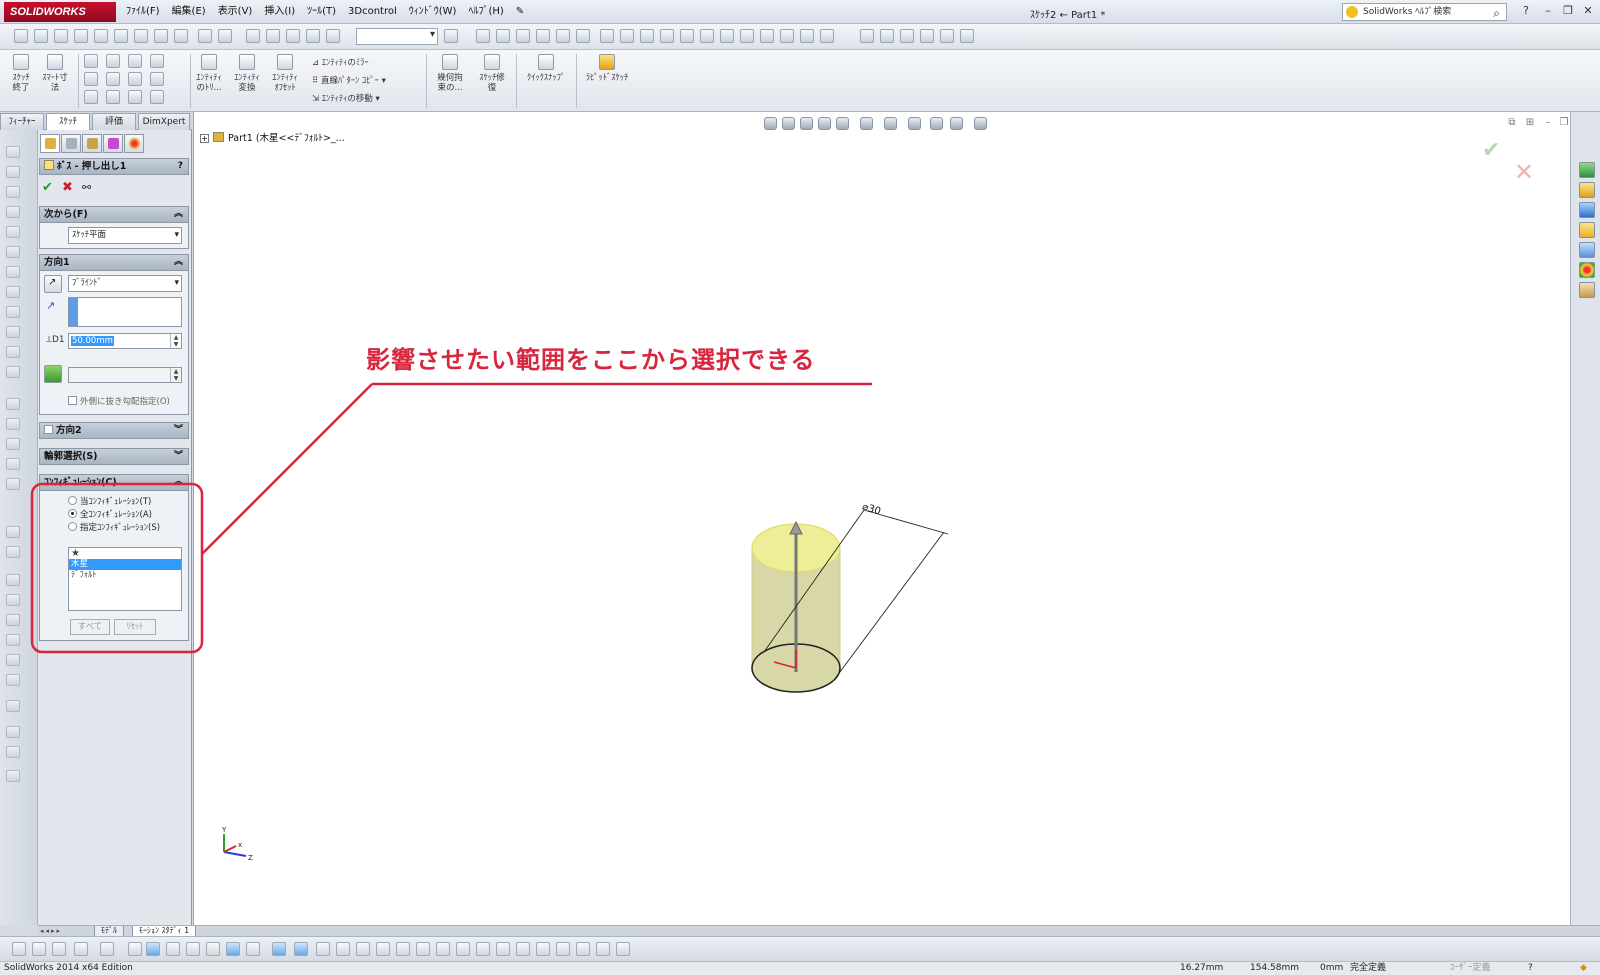  I want to click on plane-feature-icon, so click(787, 36).